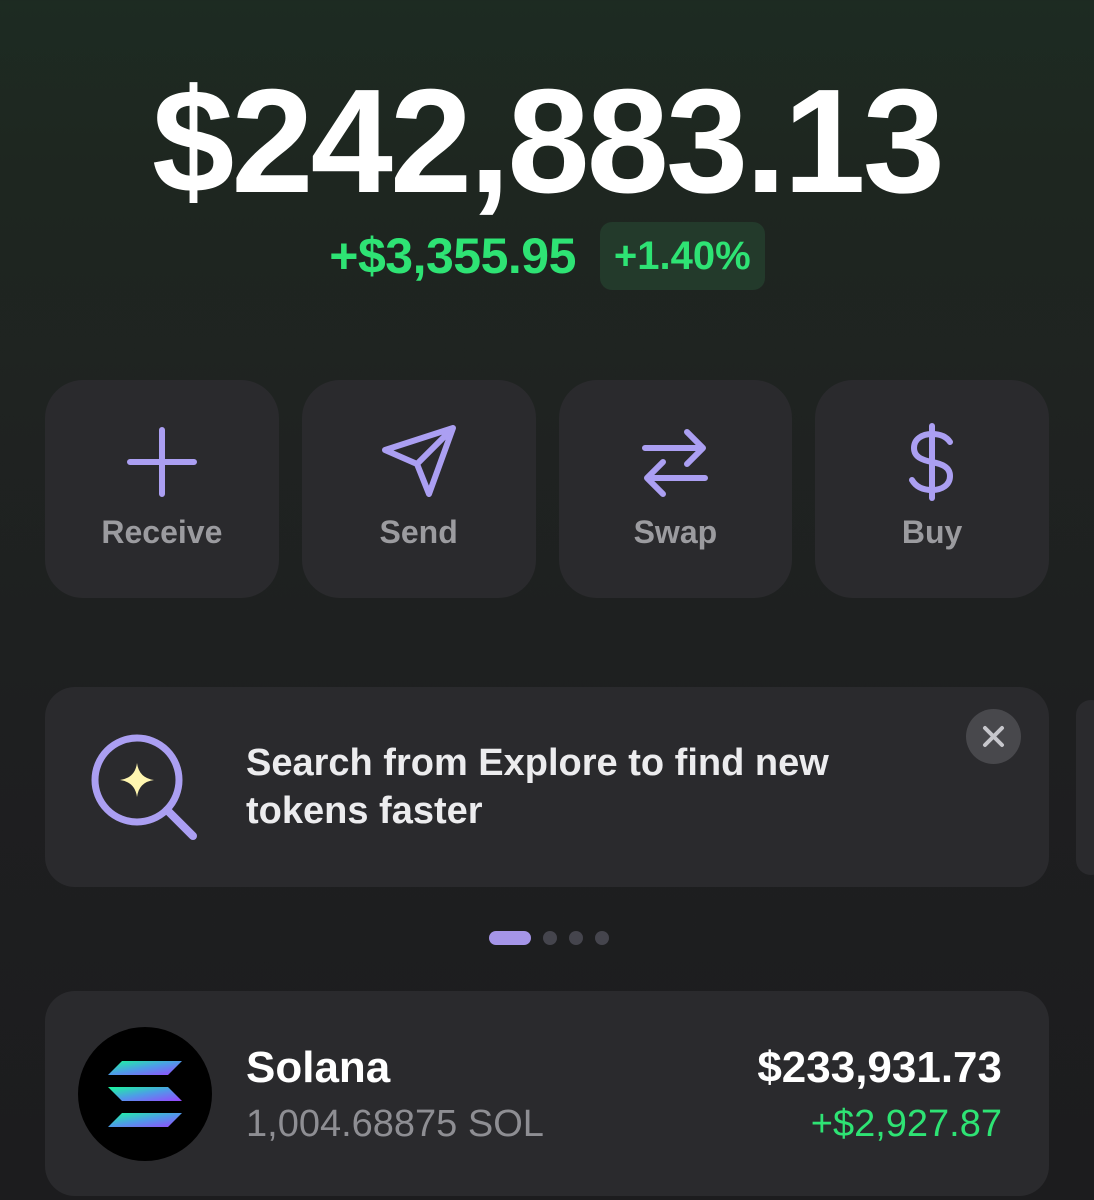 The width and height of the screenshot is (1094, 1200). I want to click on swap-icon, so click(675, 463).